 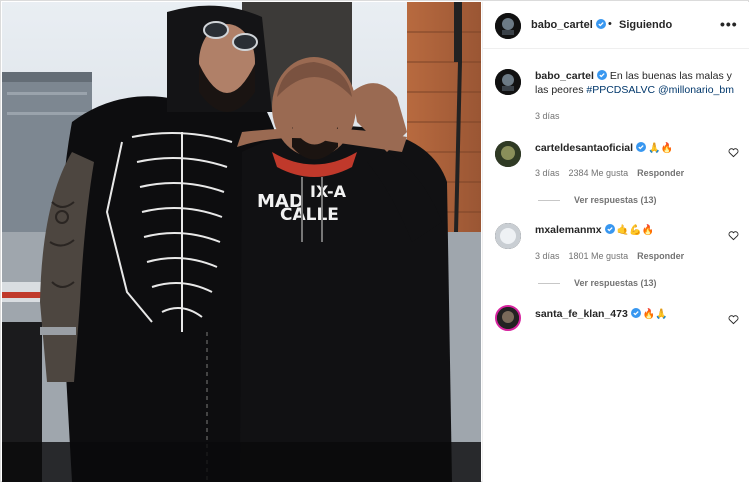 I want to click on author-username: babo_cartel, so click(x=568, y=25).